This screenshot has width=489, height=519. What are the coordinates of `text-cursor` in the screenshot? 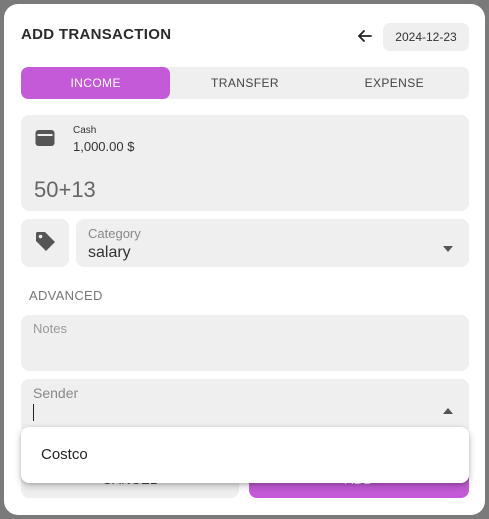 It's located at (33, 412).